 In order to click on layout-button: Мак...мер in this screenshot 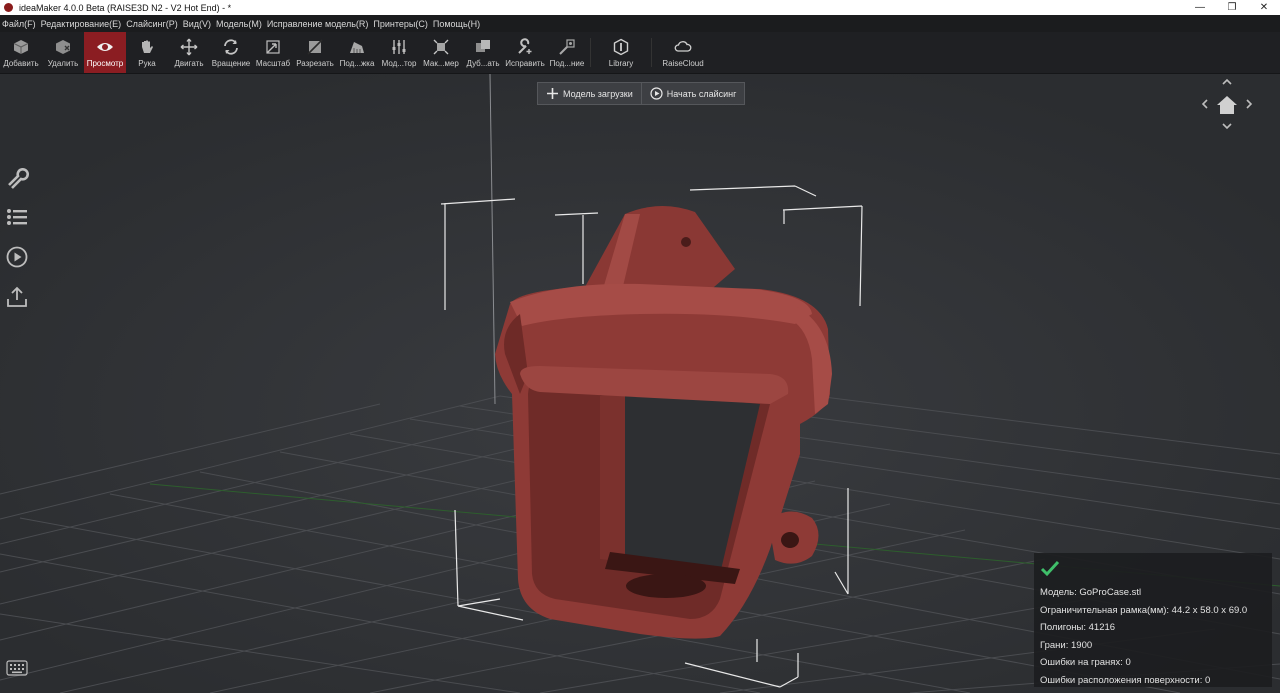, I will do `click(441, 52)`.